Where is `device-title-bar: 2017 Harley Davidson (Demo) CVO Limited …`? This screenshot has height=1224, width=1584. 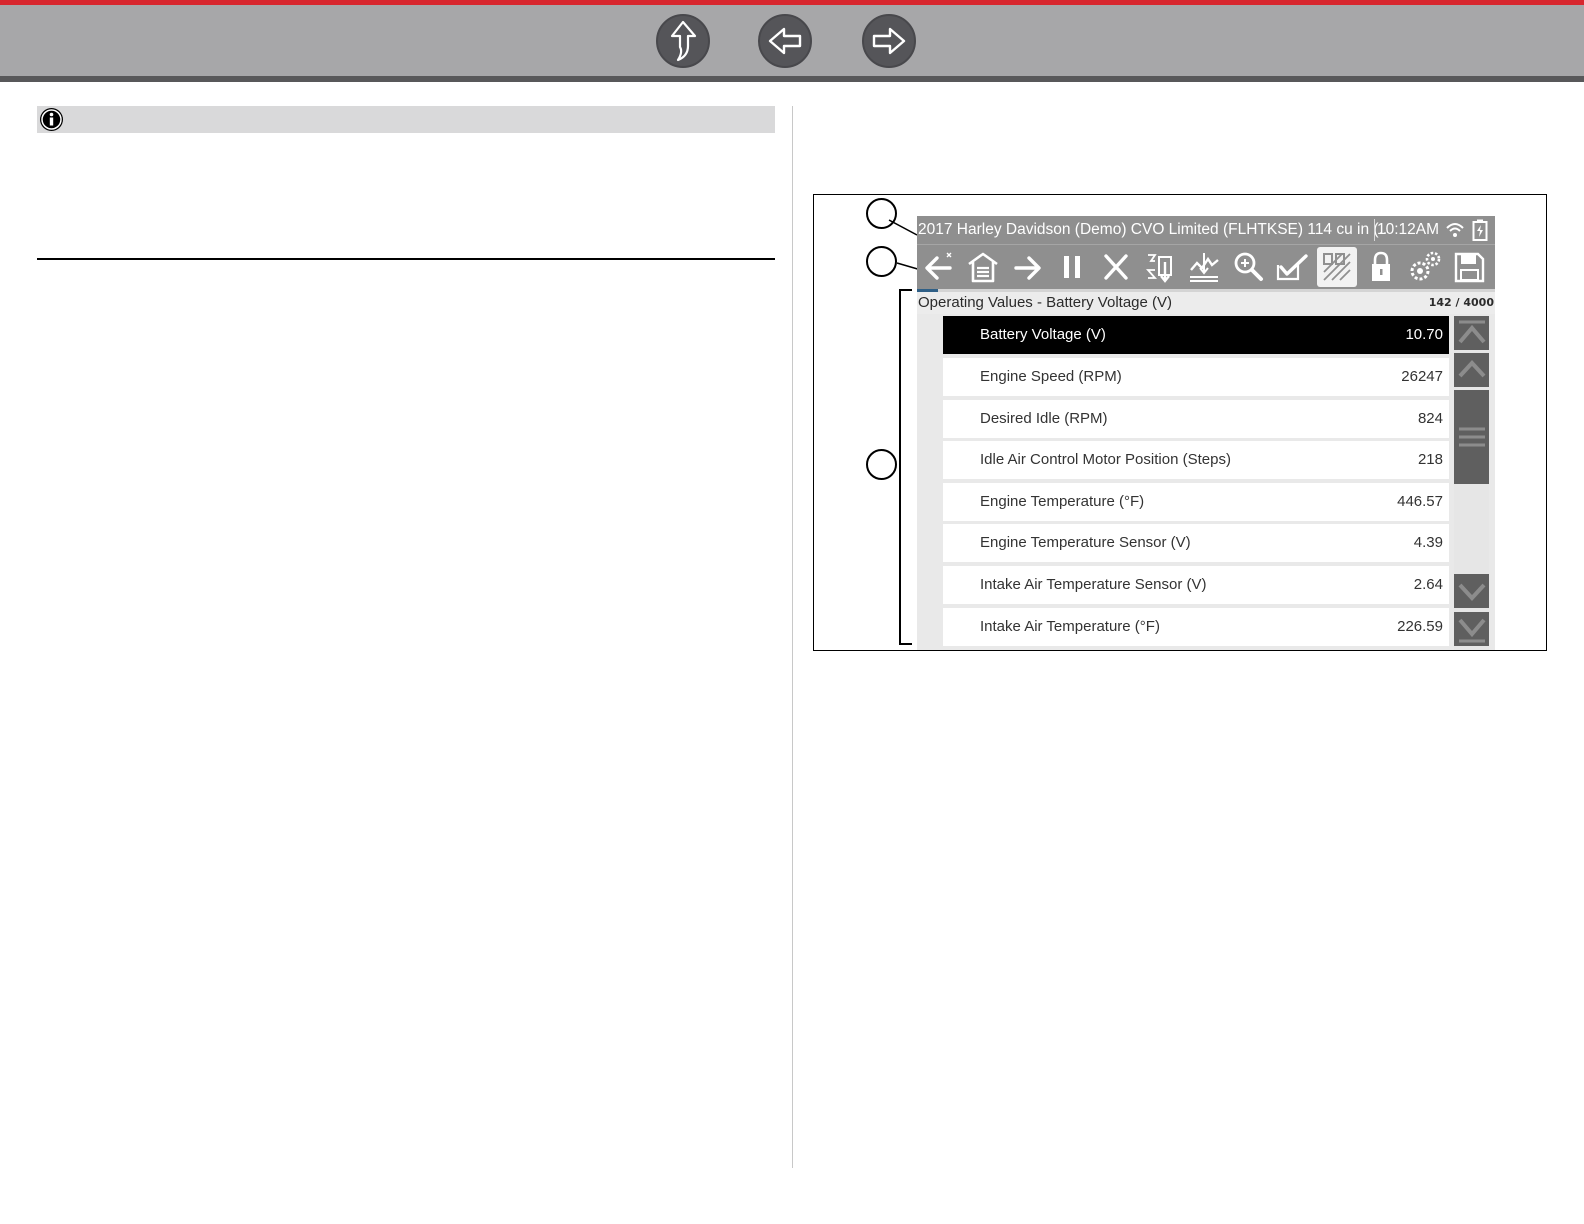
device-title-bar: 2017 Harley Davidson (Demo) CVO Limited … is located at coordinates (1206, 230).